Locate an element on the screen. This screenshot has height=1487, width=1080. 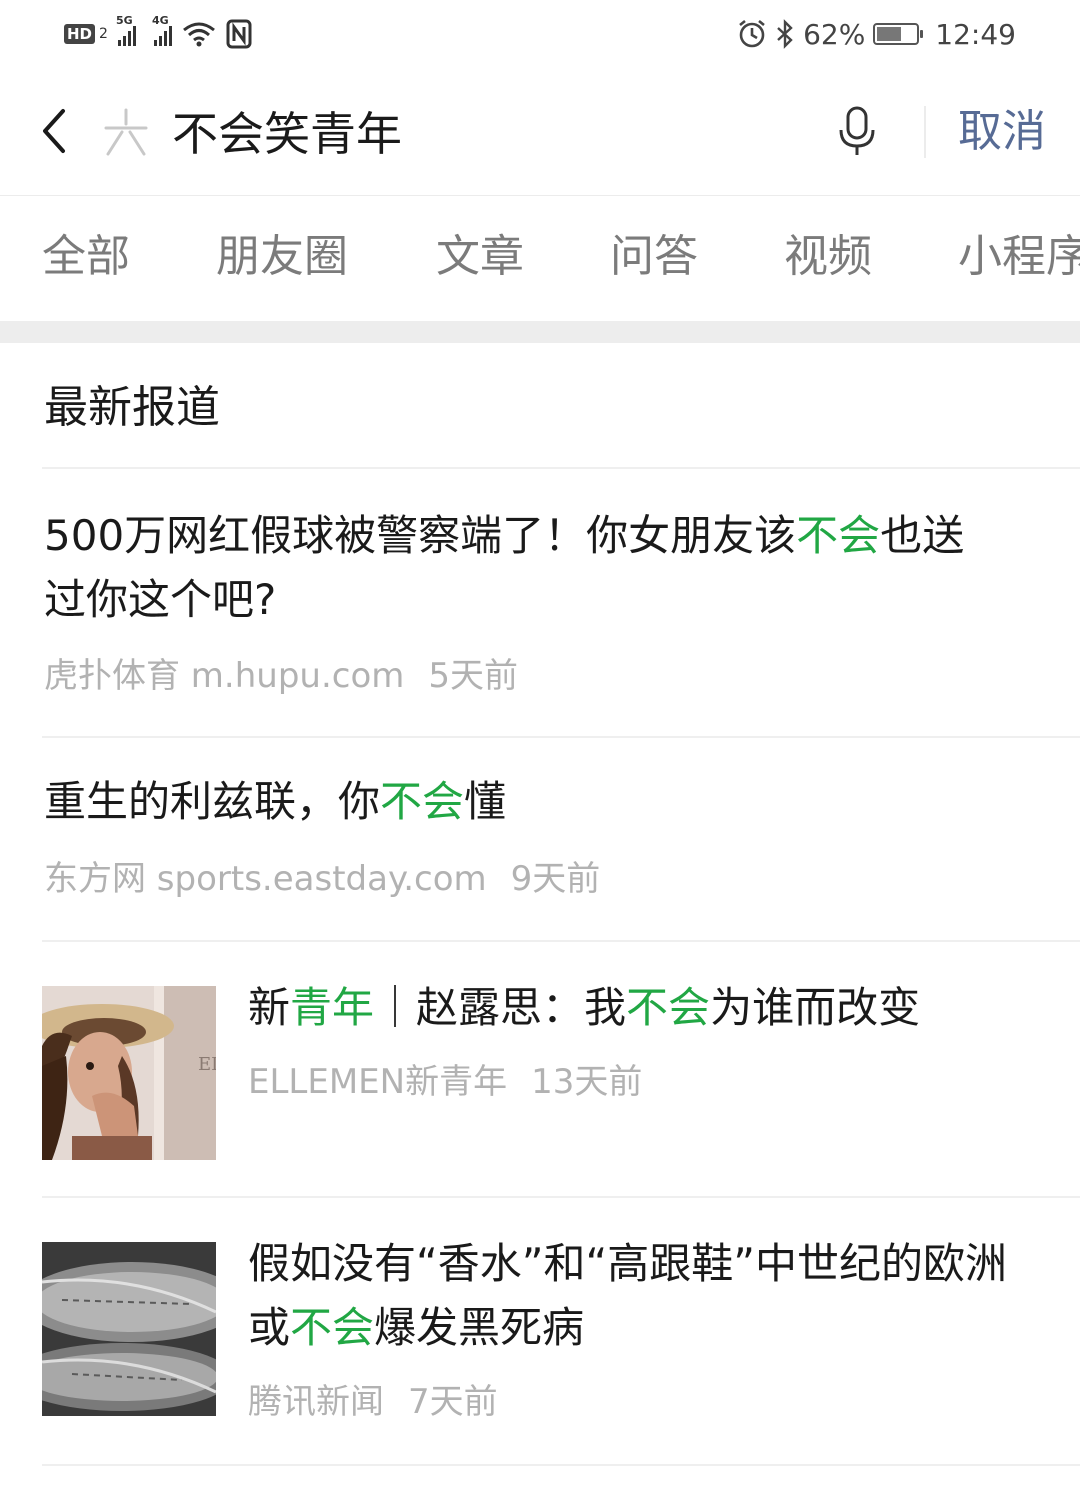
result-source: 东方网 sports.eastday.com is located at coordinates (265, 879).